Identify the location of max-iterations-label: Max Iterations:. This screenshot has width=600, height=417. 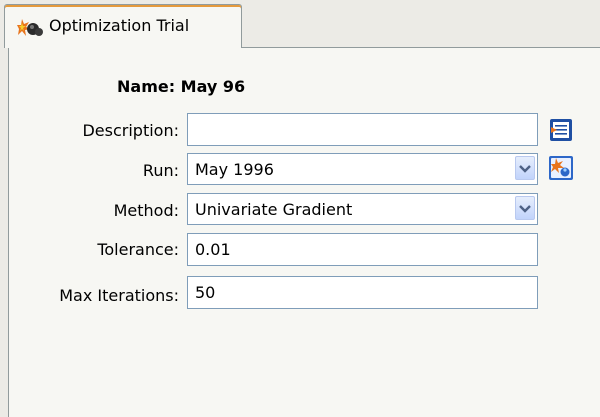
(119, 295).